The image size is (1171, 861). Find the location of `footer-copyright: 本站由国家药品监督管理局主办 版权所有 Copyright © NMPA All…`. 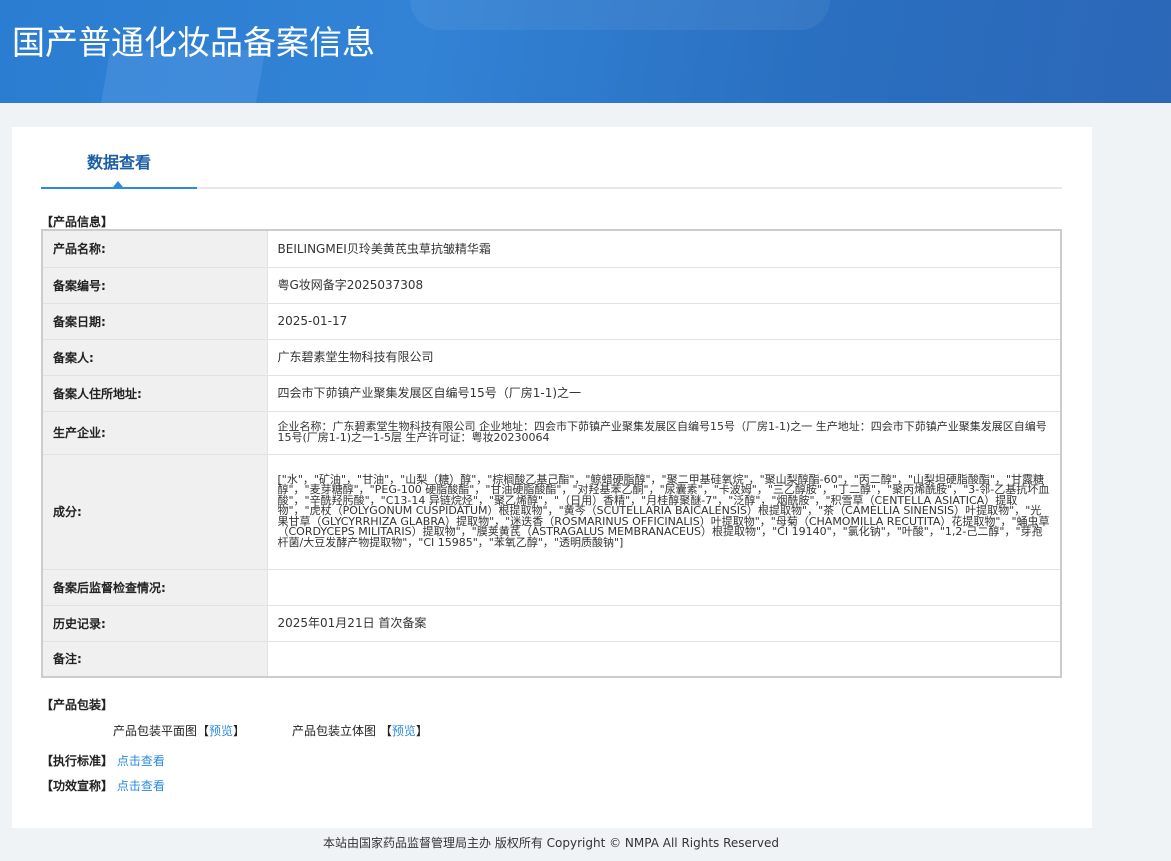

footer-copyright: 本站由国家药品监督管理局主办 版权所有 Copyright © NMPA All… is located at coordinates (551, 843).